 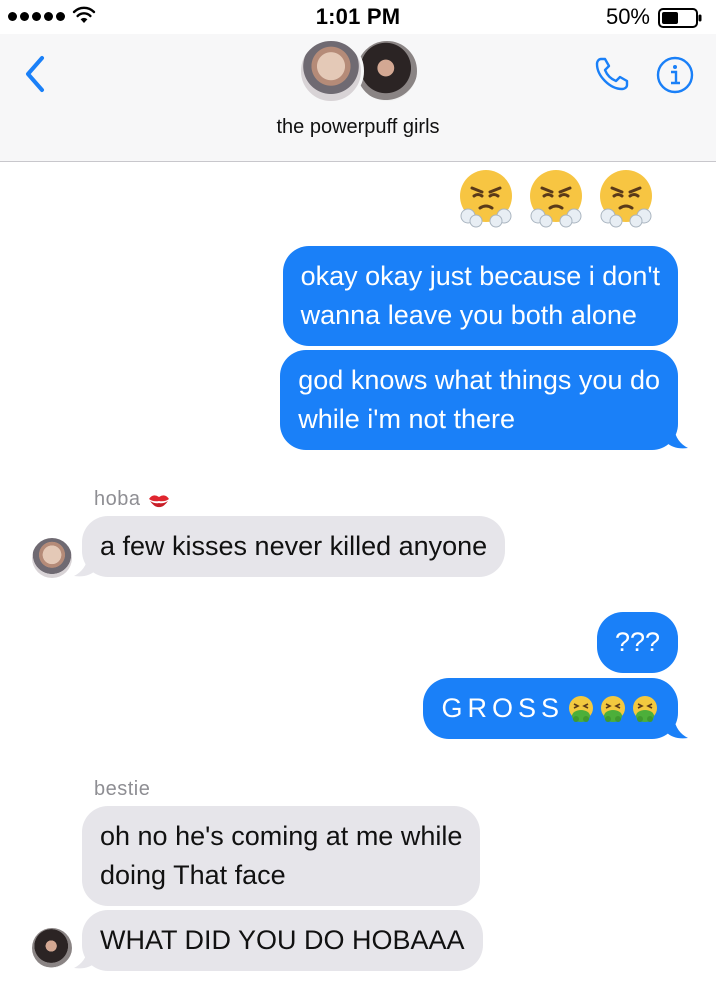 What do you see at coordinates (612, 74) in the screenshot?
I see `phone-icon` at bounding box center [612, 74].